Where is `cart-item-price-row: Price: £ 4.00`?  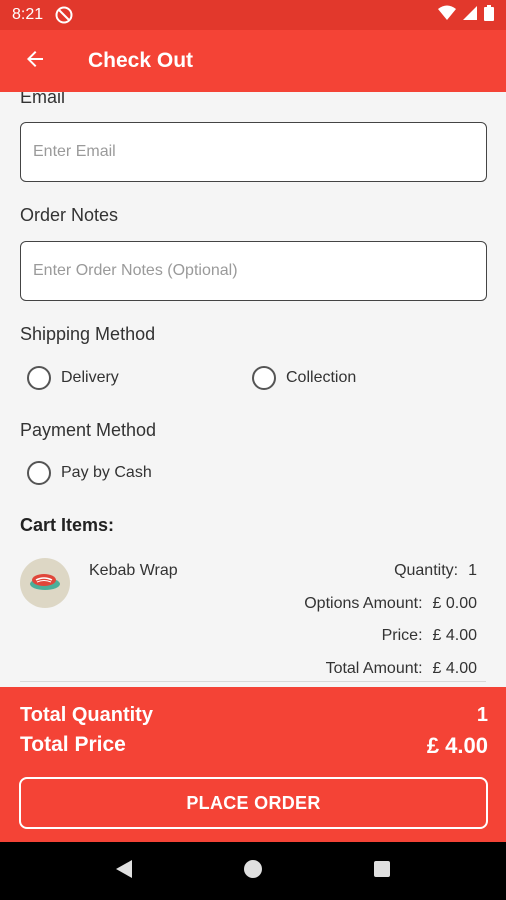 cart-item-price-row: Price: £ 4.00 is located at coordinates (429, 636).